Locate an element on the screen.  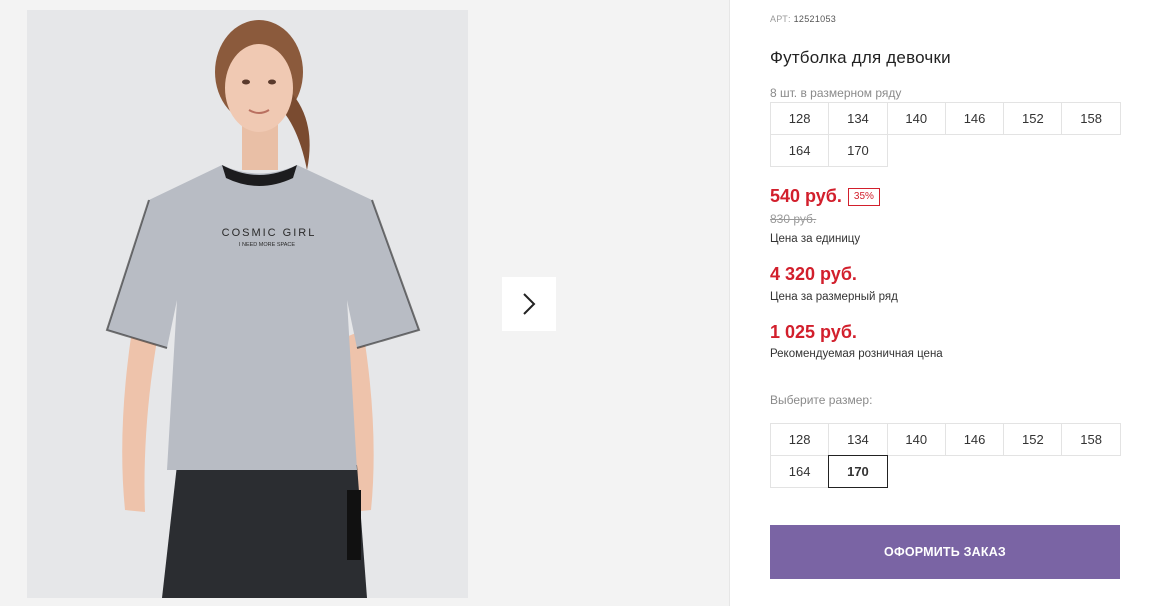
size-option: 134 is located at coordinates (858, 439).